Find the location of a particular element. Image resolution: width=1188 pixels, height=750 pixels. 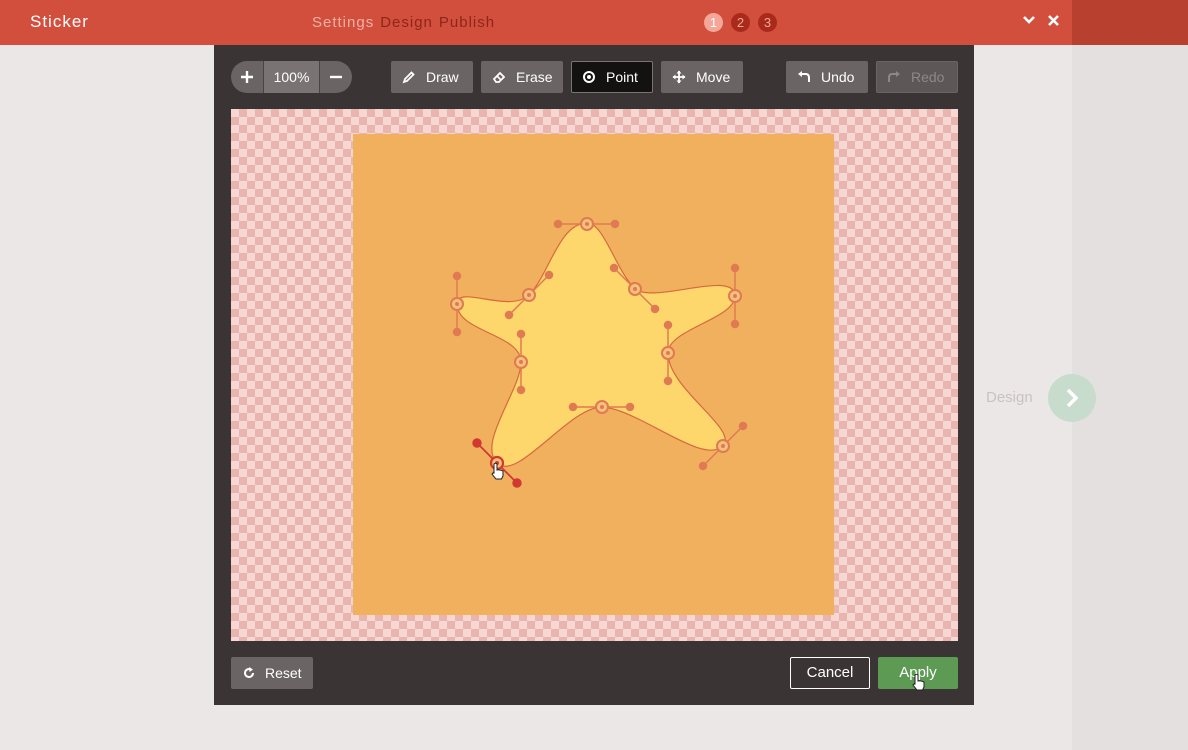

erase-tool-button: Erase is located at coordinates (522, 77).